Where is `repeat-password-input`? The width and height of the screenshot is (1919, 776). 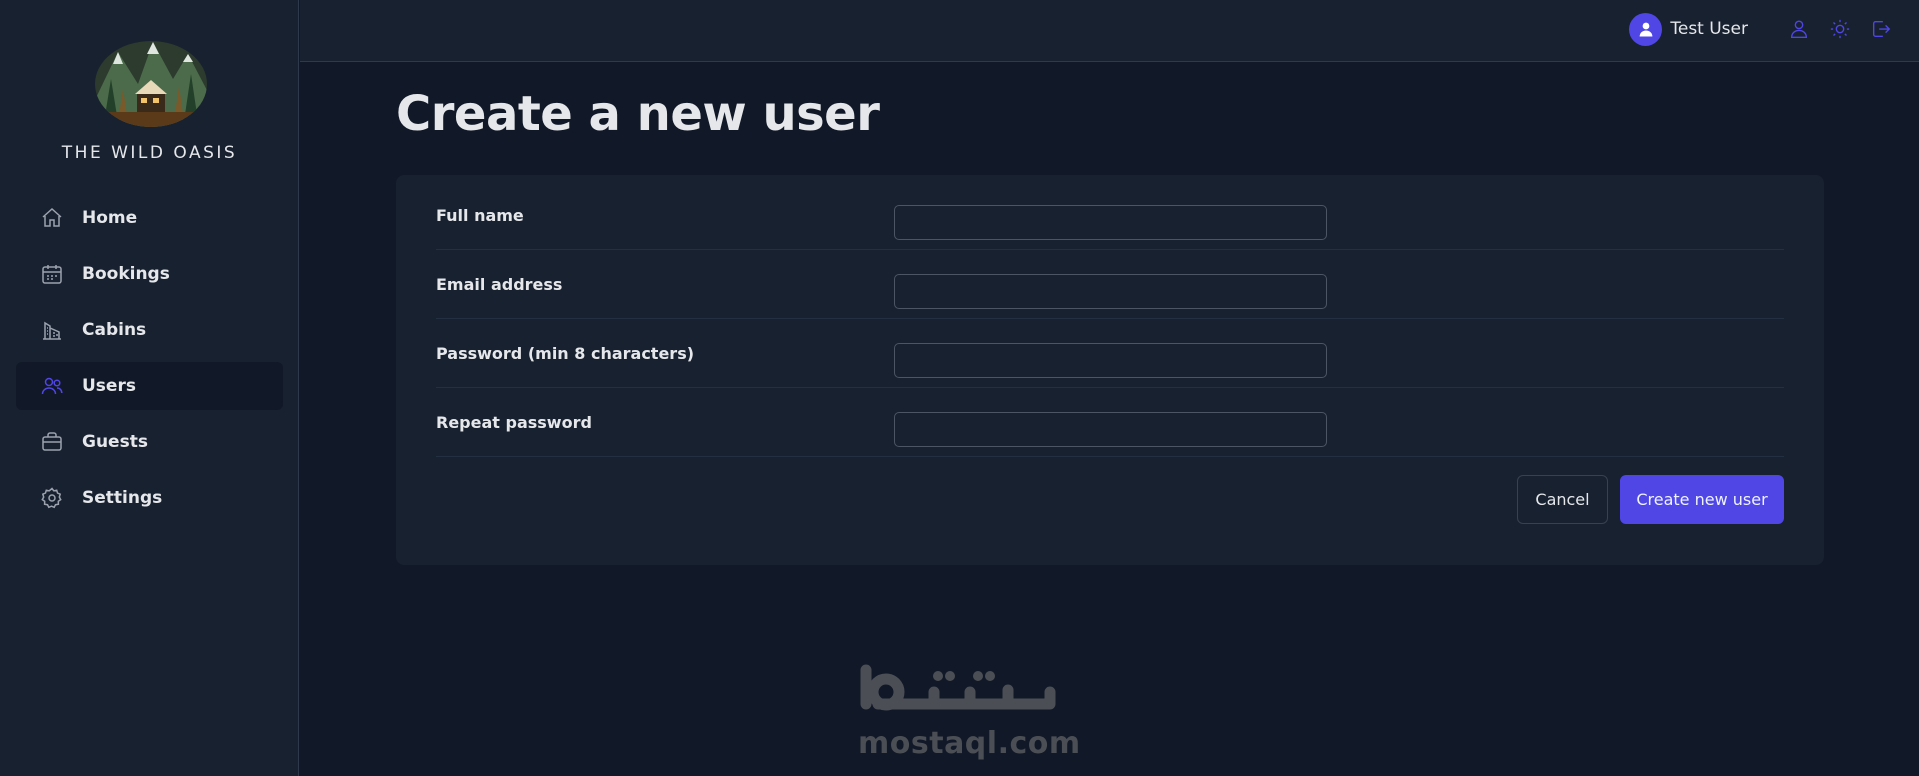 repeat-password-input is located at coordinates (1110, 429).